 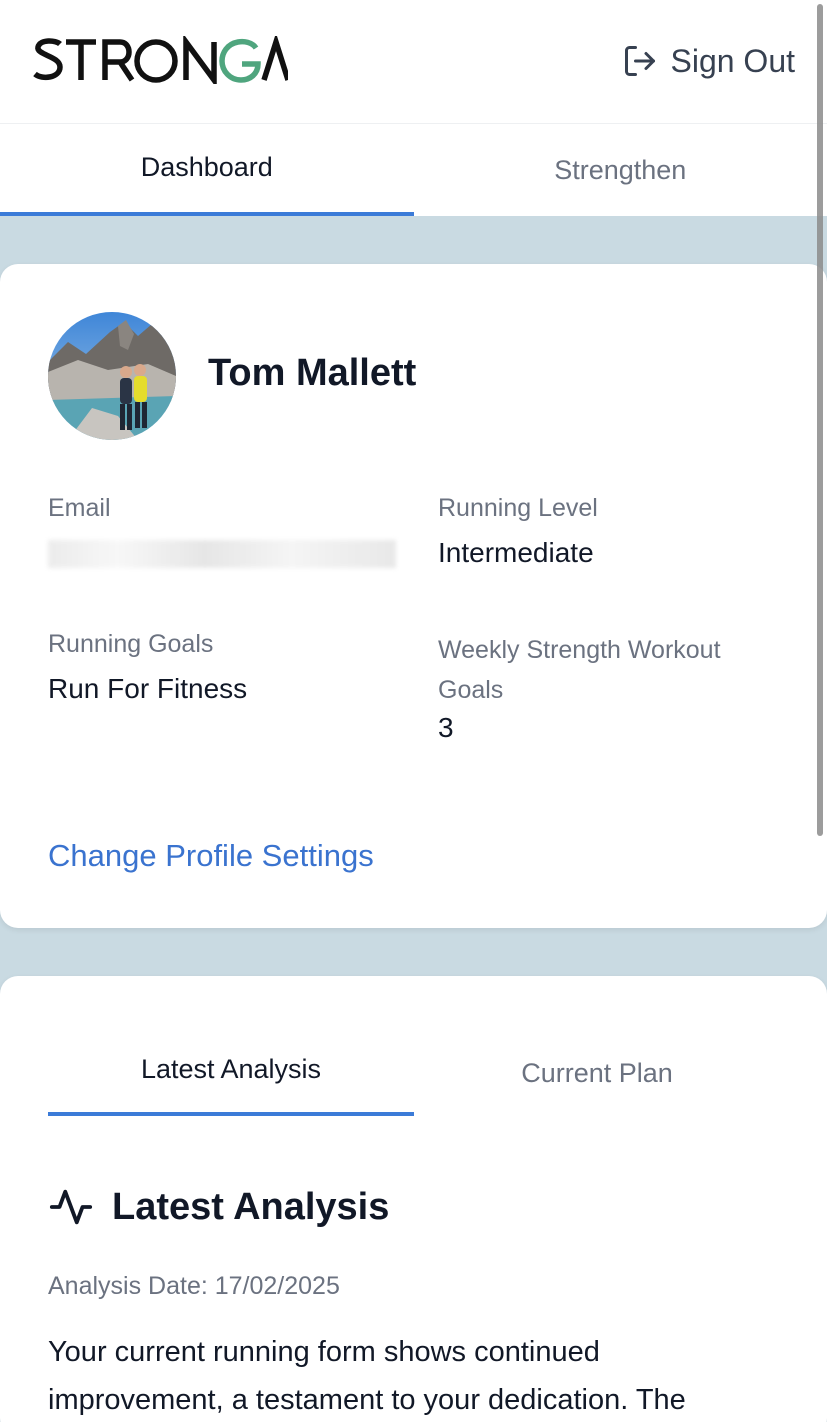 I want to click on email-label: Email, so click(x=79, y=508).